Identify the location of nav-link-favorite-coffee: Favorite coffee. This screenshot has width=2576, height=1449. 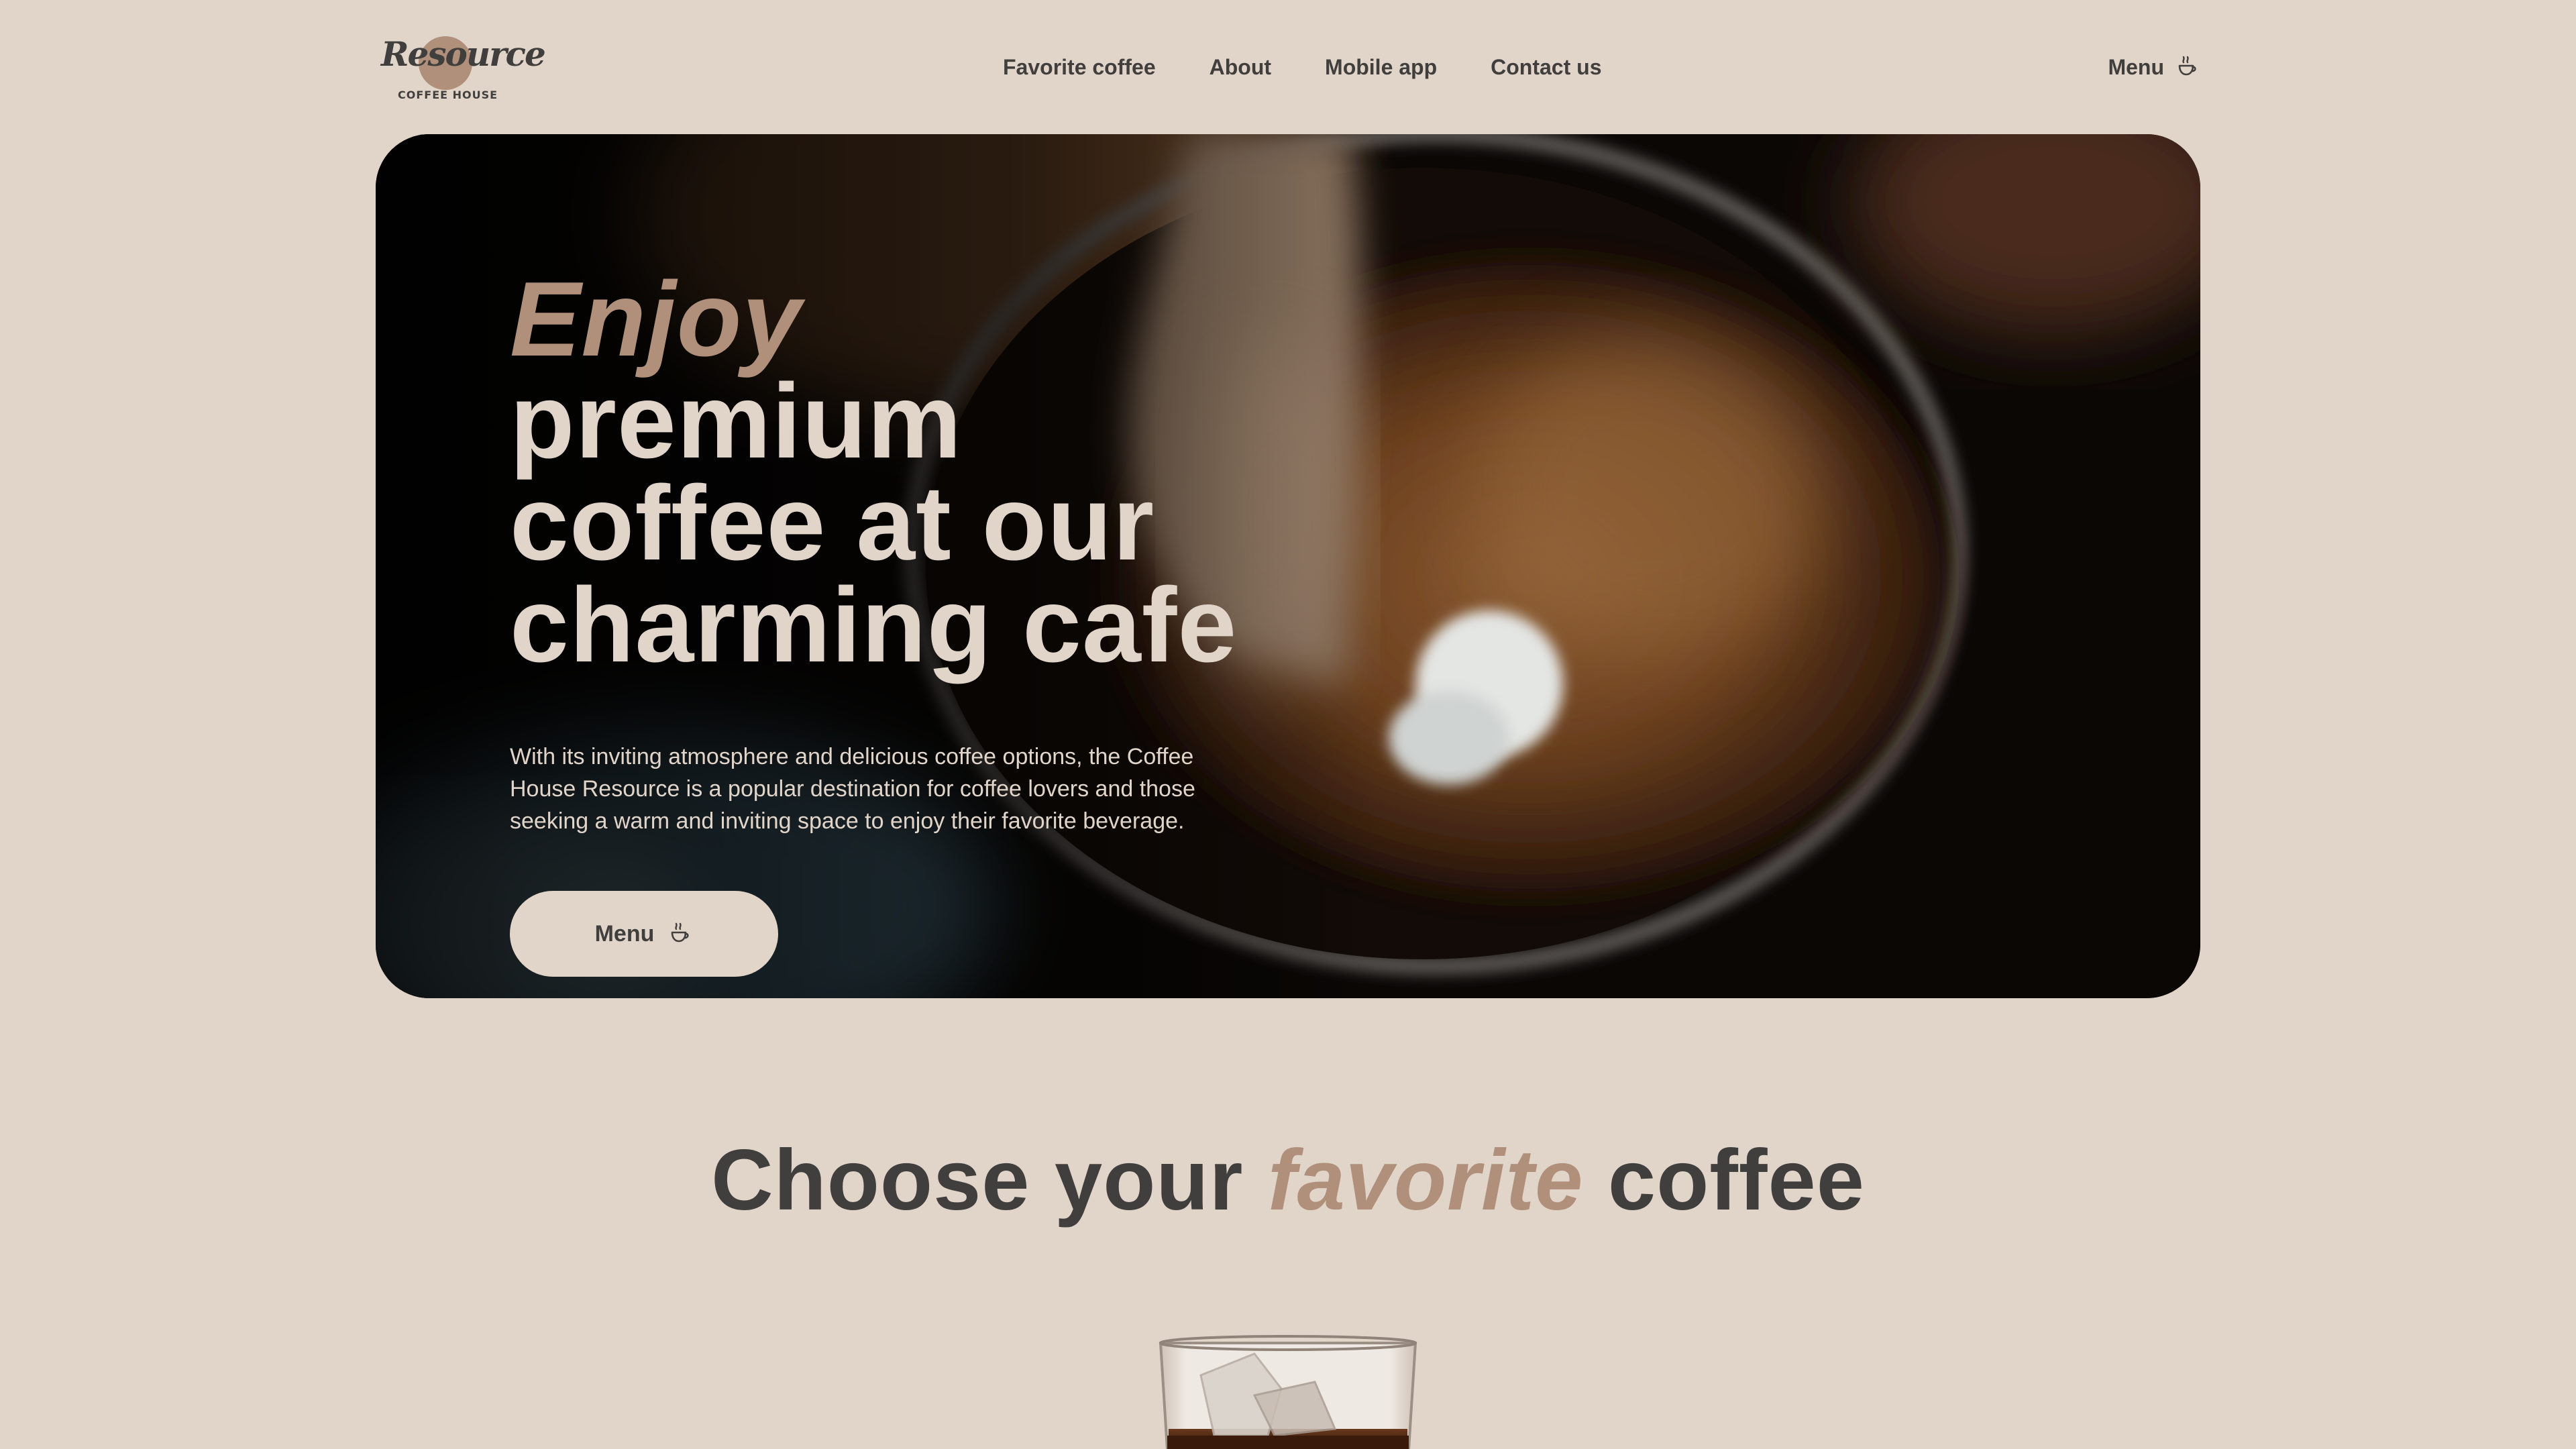
(1079, 67).